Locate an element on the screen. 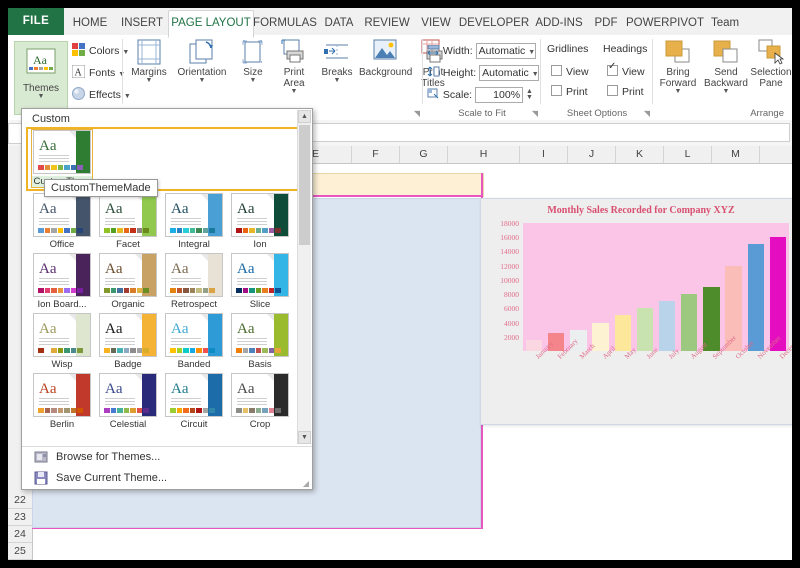  theme-thumbnail: Aa Office is located at coordinates (62, 221).